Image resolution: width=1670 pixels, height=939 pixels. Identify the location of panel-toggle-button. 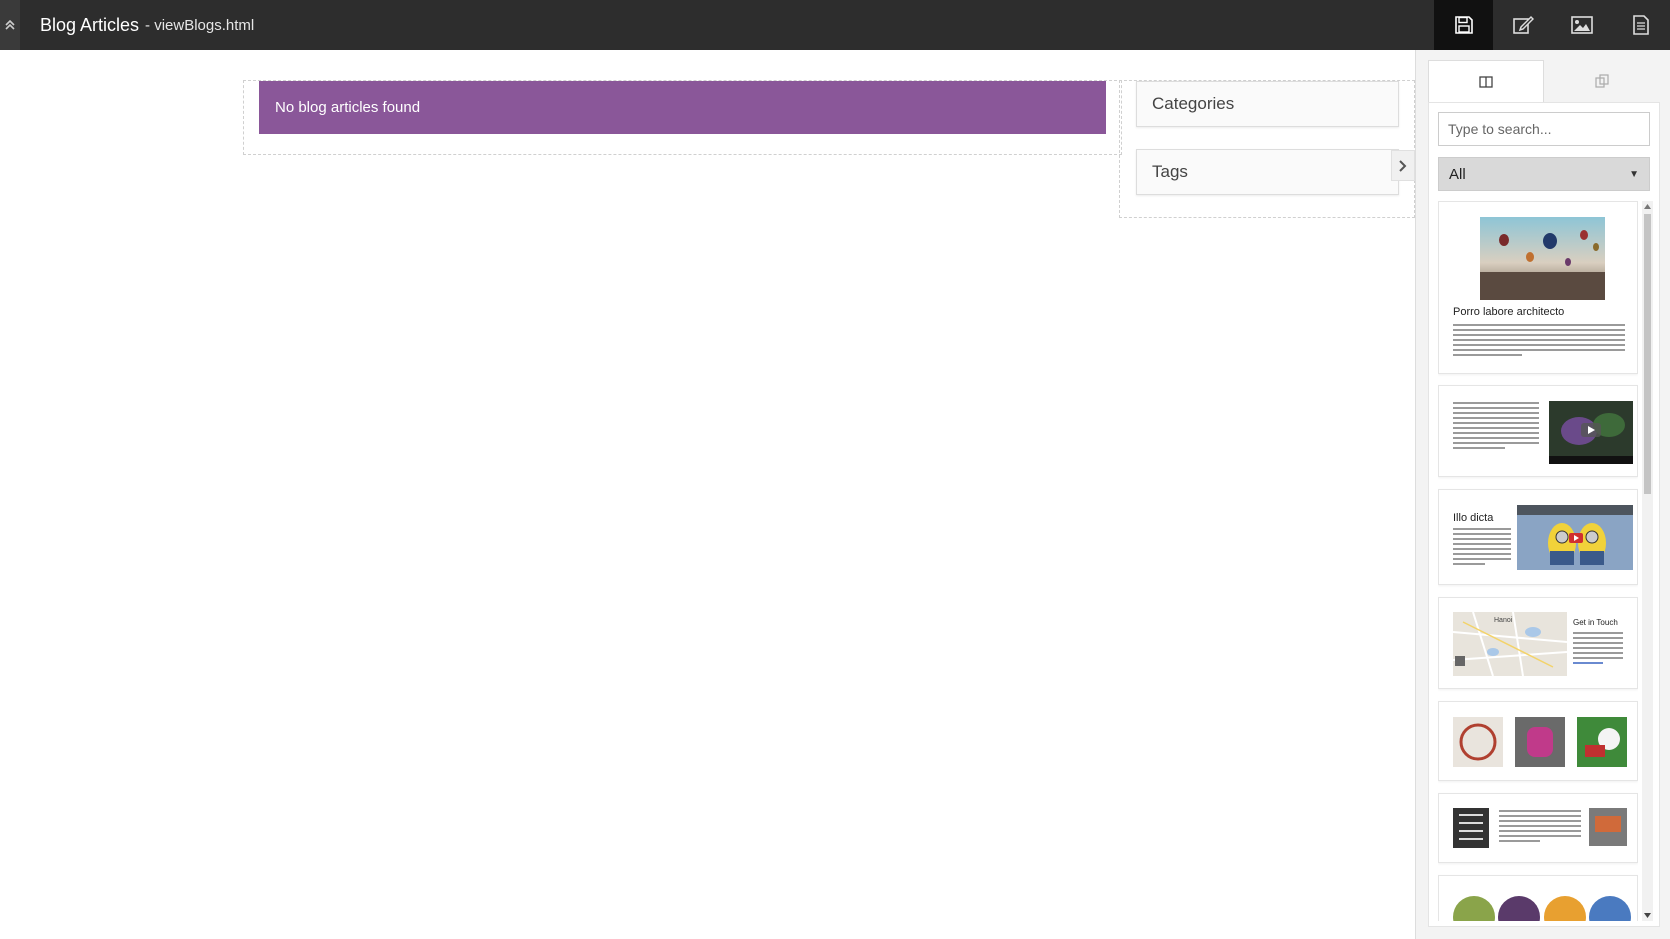
(1403, 165).